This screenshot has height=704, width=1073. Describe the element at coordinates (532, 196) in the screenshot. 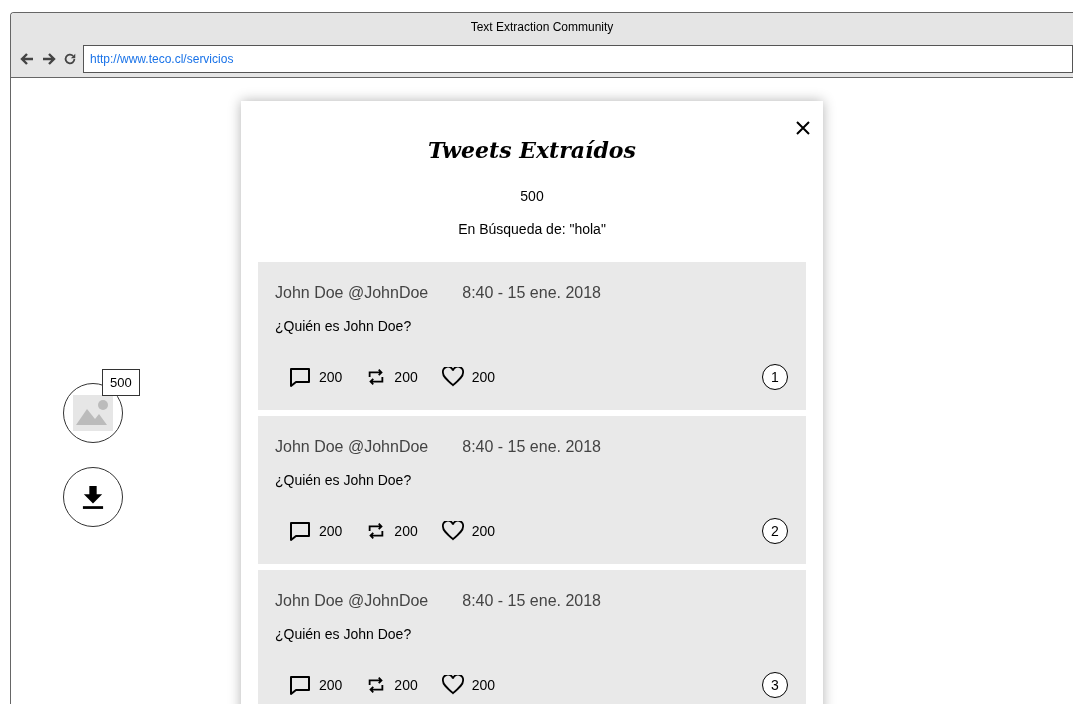

I see `tweet-count: 500` at that location.